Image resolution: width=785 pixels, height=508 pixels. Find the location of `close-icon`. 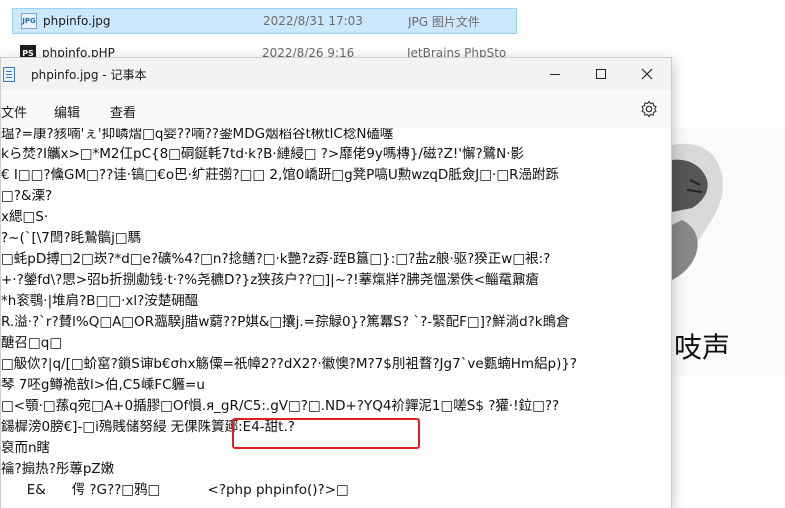

close-icon is located at coordinates (647, 74).